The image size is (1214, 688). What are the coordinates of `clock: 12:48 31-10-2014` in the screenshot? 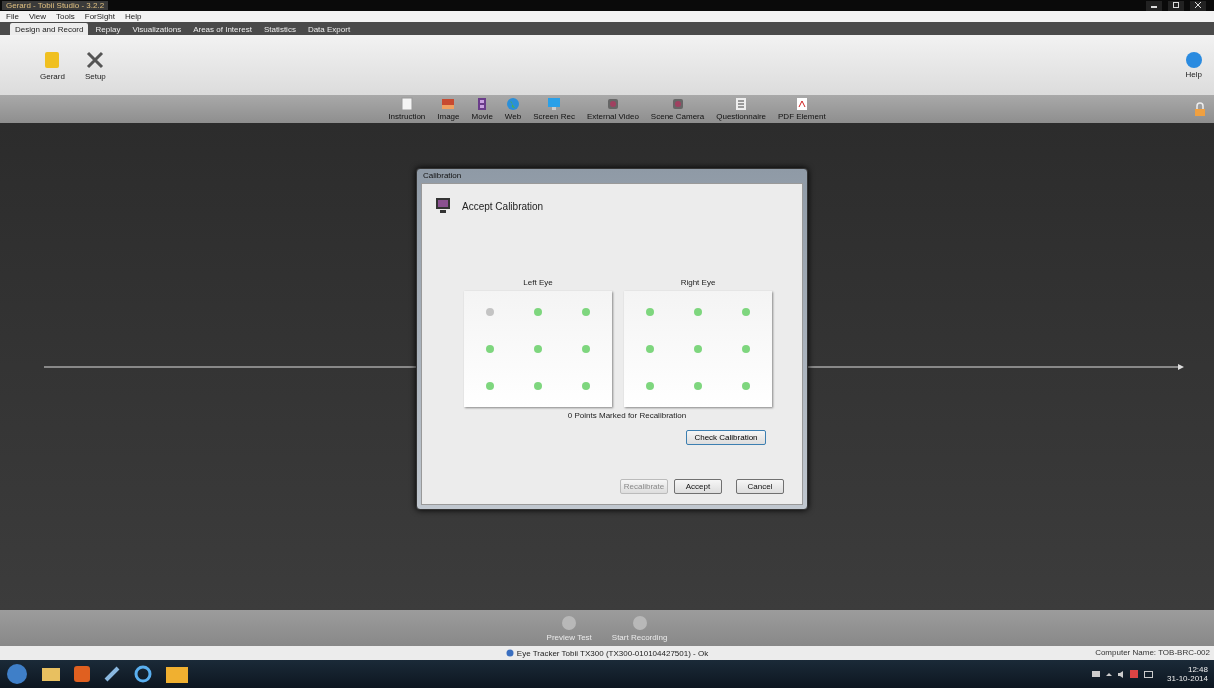 It's located at (1187, 674).